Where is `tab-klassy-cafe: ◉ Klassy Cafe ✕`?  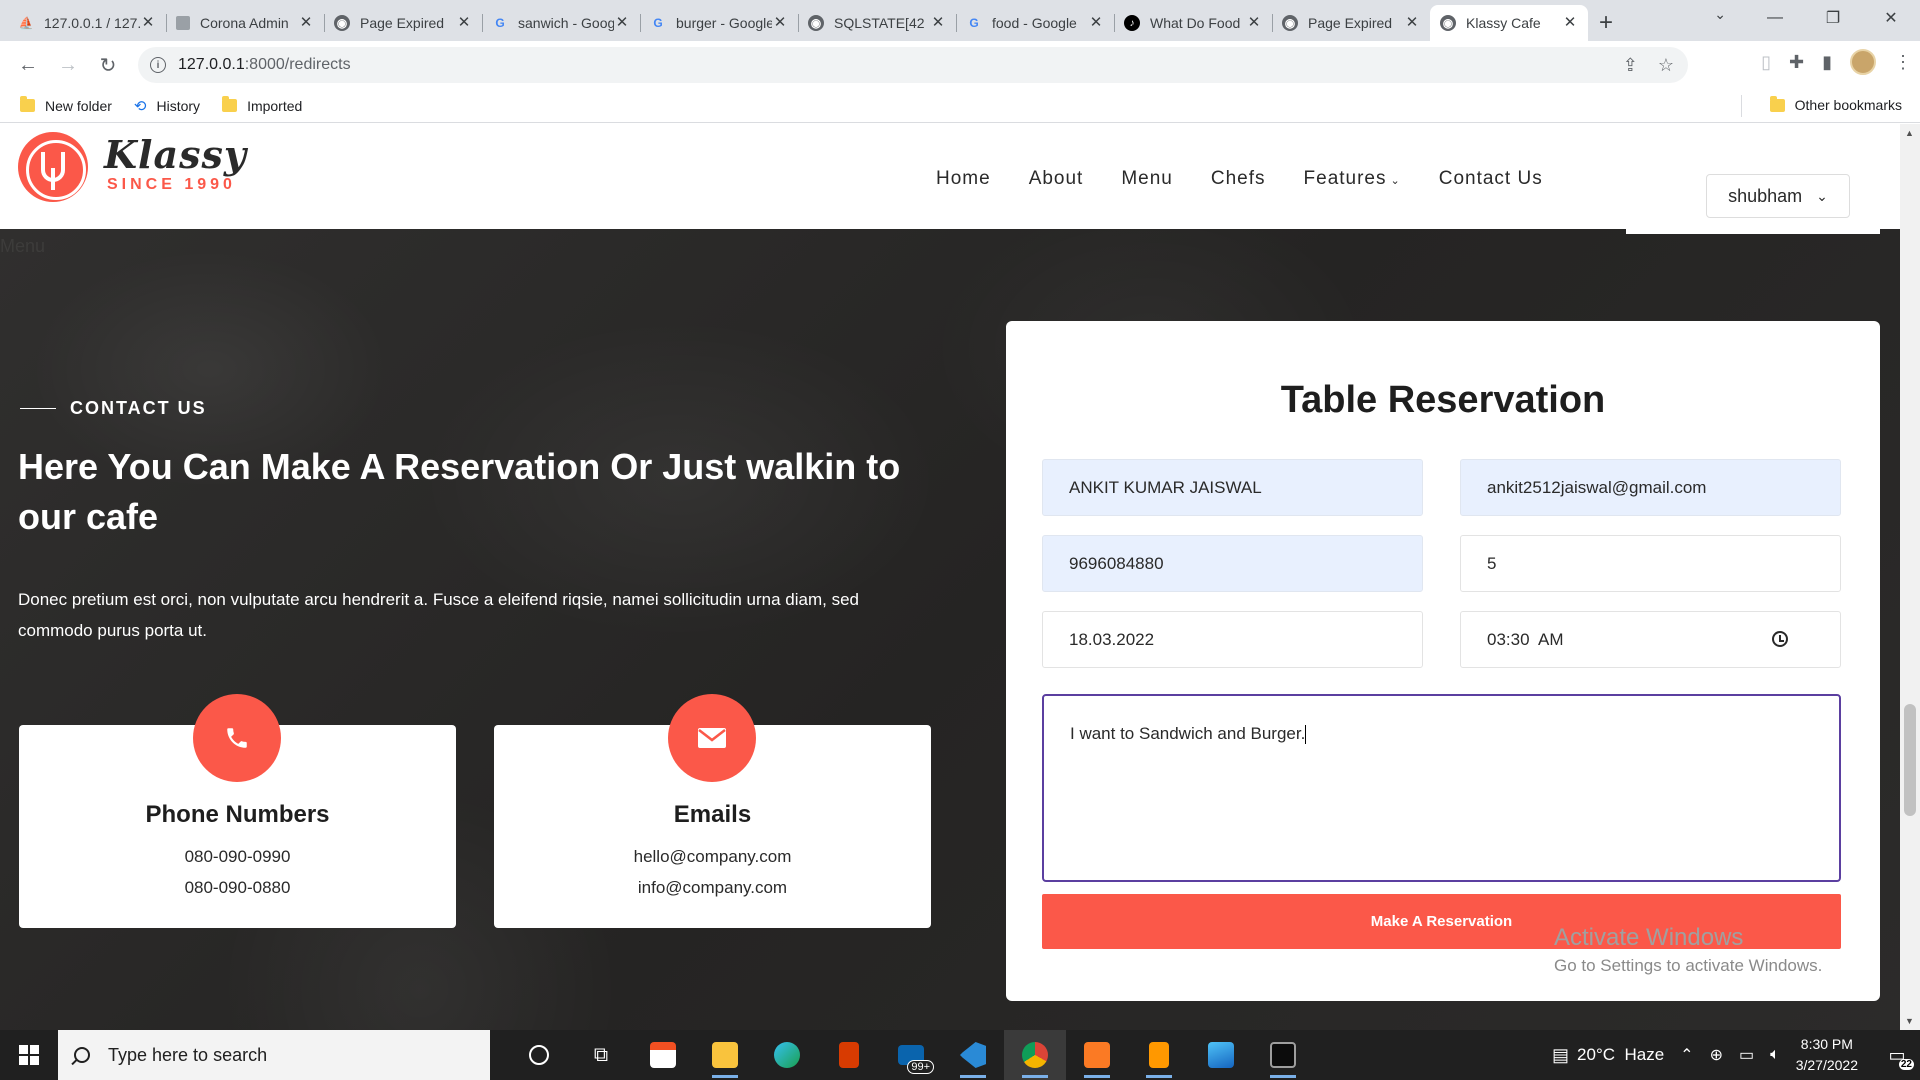
tab-klassy-cafe: ◉ Klassy Cafe ✕ is located at coordinates (1509, 23).